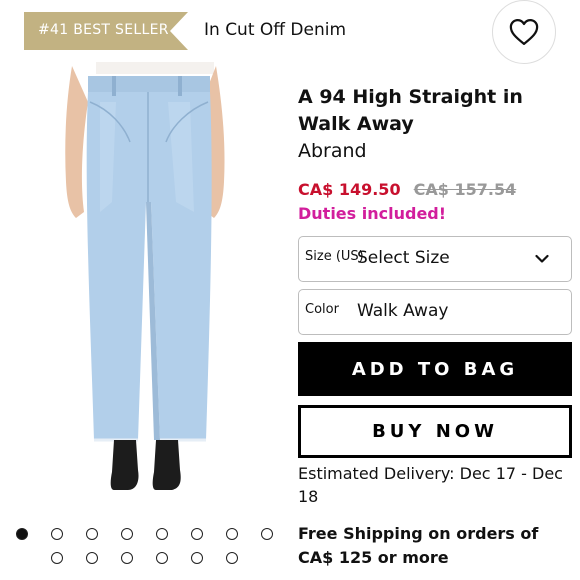 Image resolution: width=580 pixels, height=580 pixels. What do you see at coordinates (430, 485) in the screenshot?
I see `estimated-delivery: Estimated Delivery: Dec 17 - Dec 18` at bounding box center [430, 485].